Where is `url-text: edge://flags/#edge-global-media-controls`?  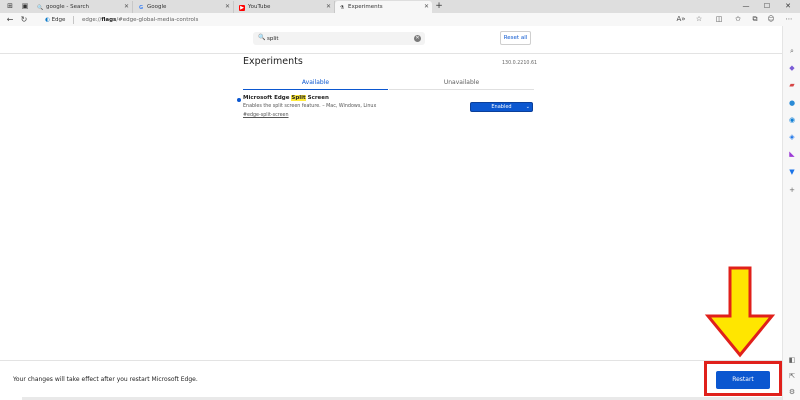
url-text: edge://flags/#edge-global-media-controls is located at coordinates (140, 20).